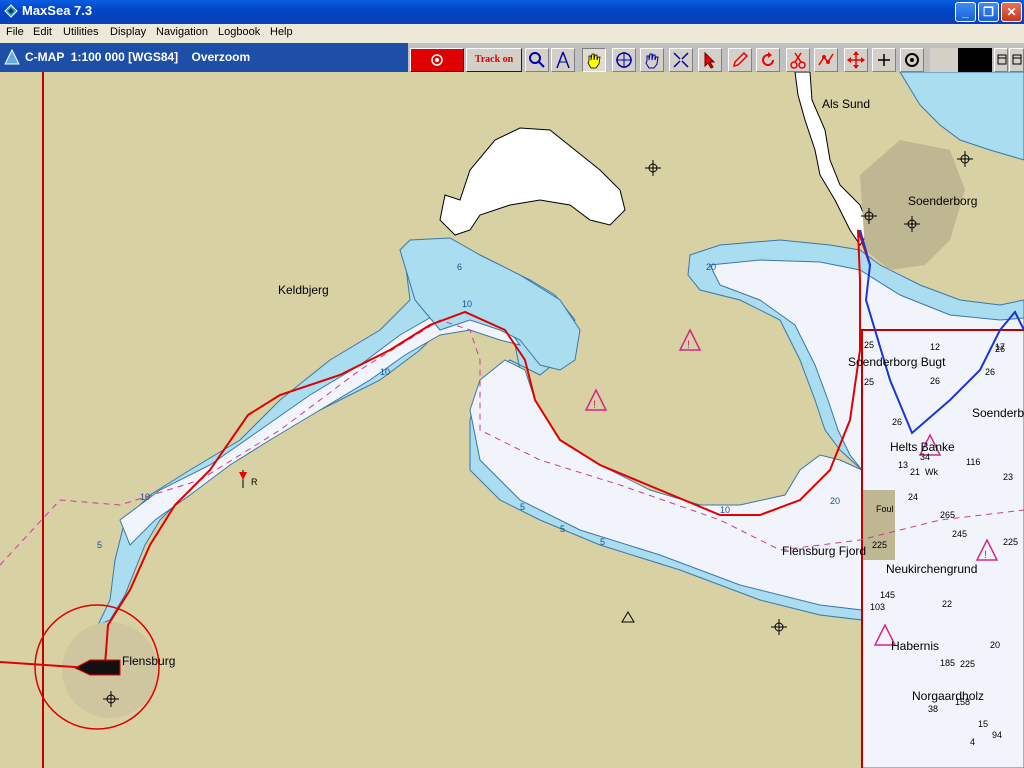 Image resolution: width=1024 pixels, height=768 pixels. I want to click on sounding: 4, so click(972, 742).